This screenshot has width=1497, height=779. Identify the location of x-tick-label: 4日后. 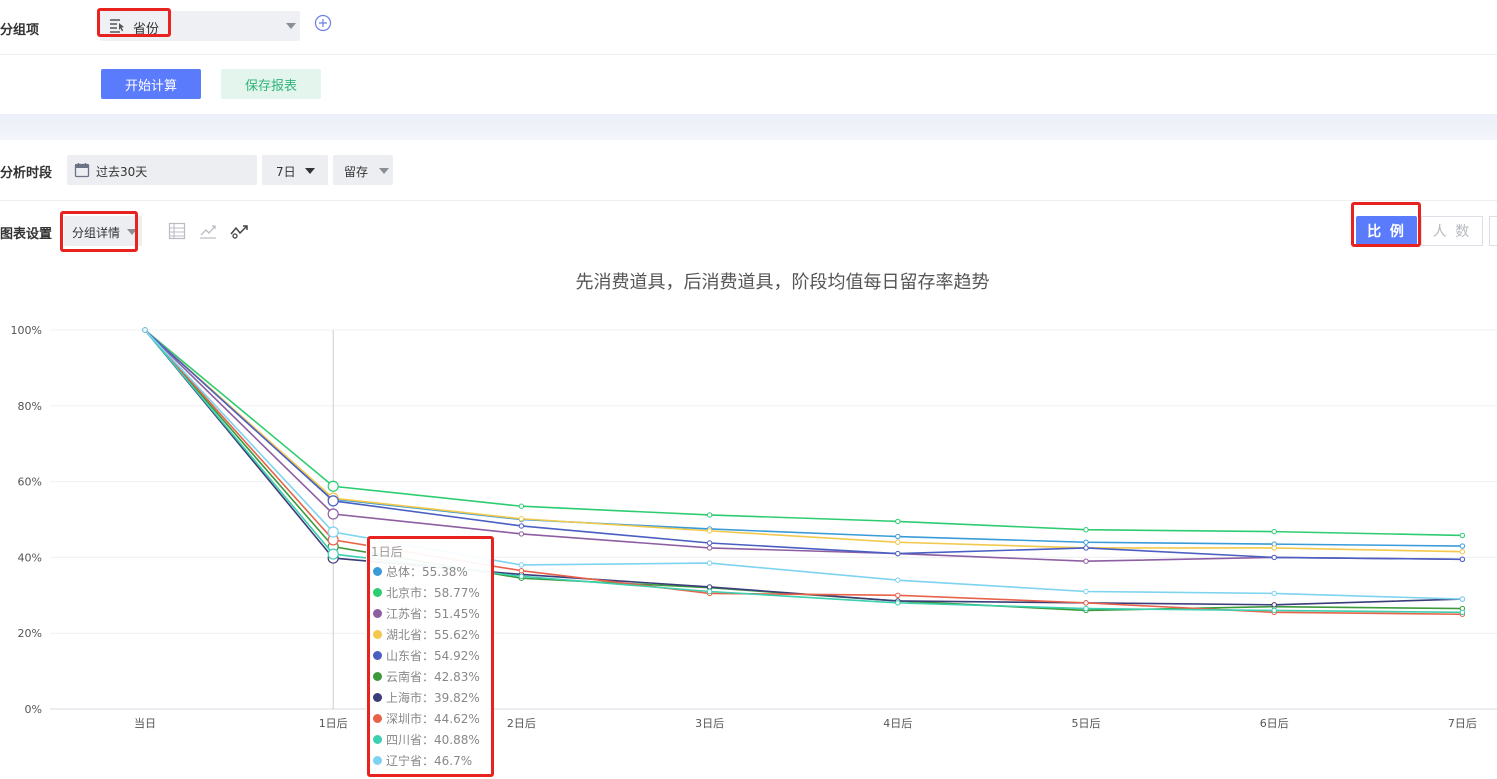
(897, 723).